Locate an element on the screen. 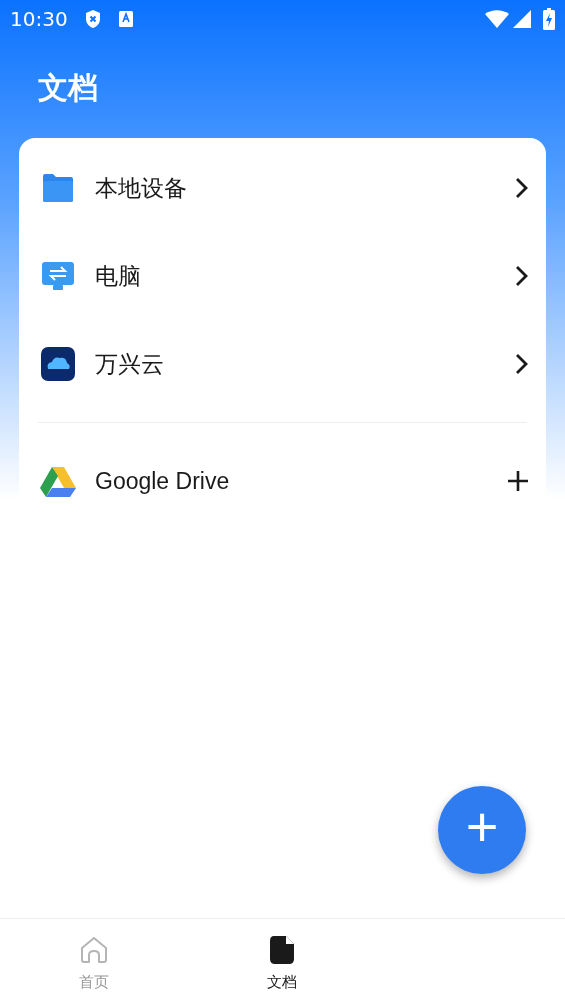  battery-icon is located at coordinates (549, 19).